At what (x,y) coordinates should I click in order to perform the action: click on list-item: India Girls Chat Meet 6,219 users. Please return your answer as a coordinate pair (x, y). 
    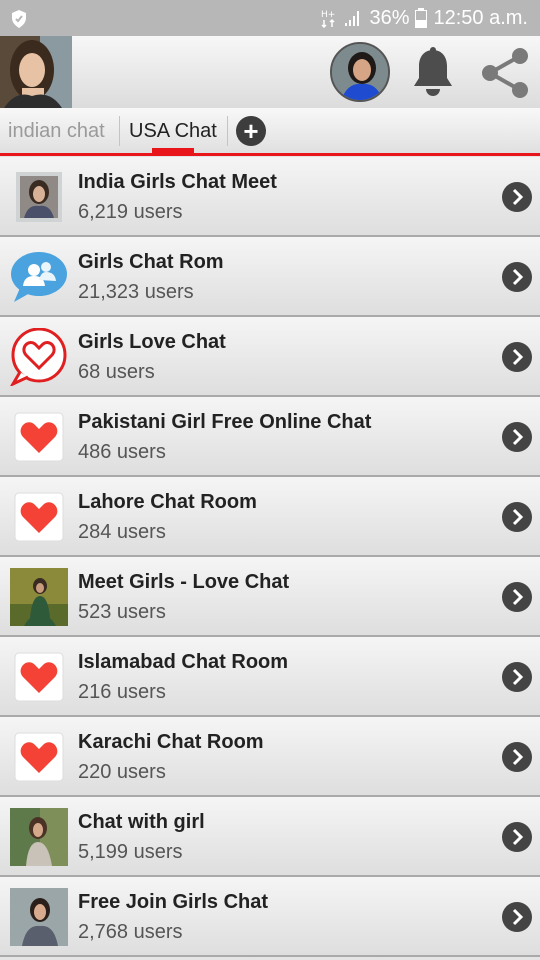
    Looking at the image, I should click on (270, 197).